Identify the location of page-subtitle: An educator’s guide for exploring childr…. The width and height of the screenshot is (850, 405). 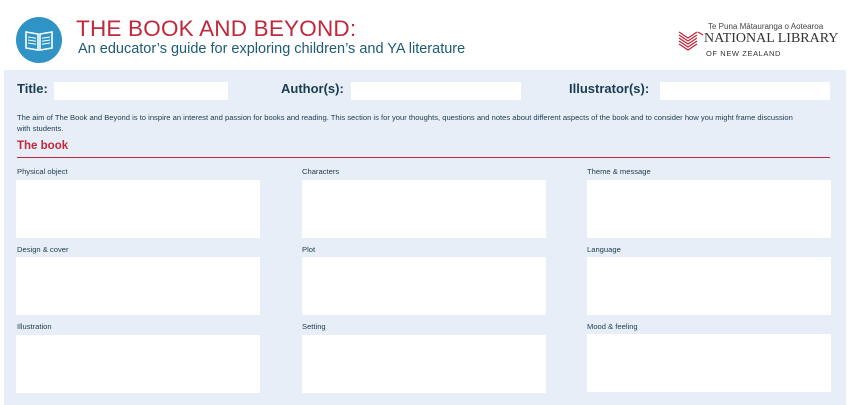
(272, 49).